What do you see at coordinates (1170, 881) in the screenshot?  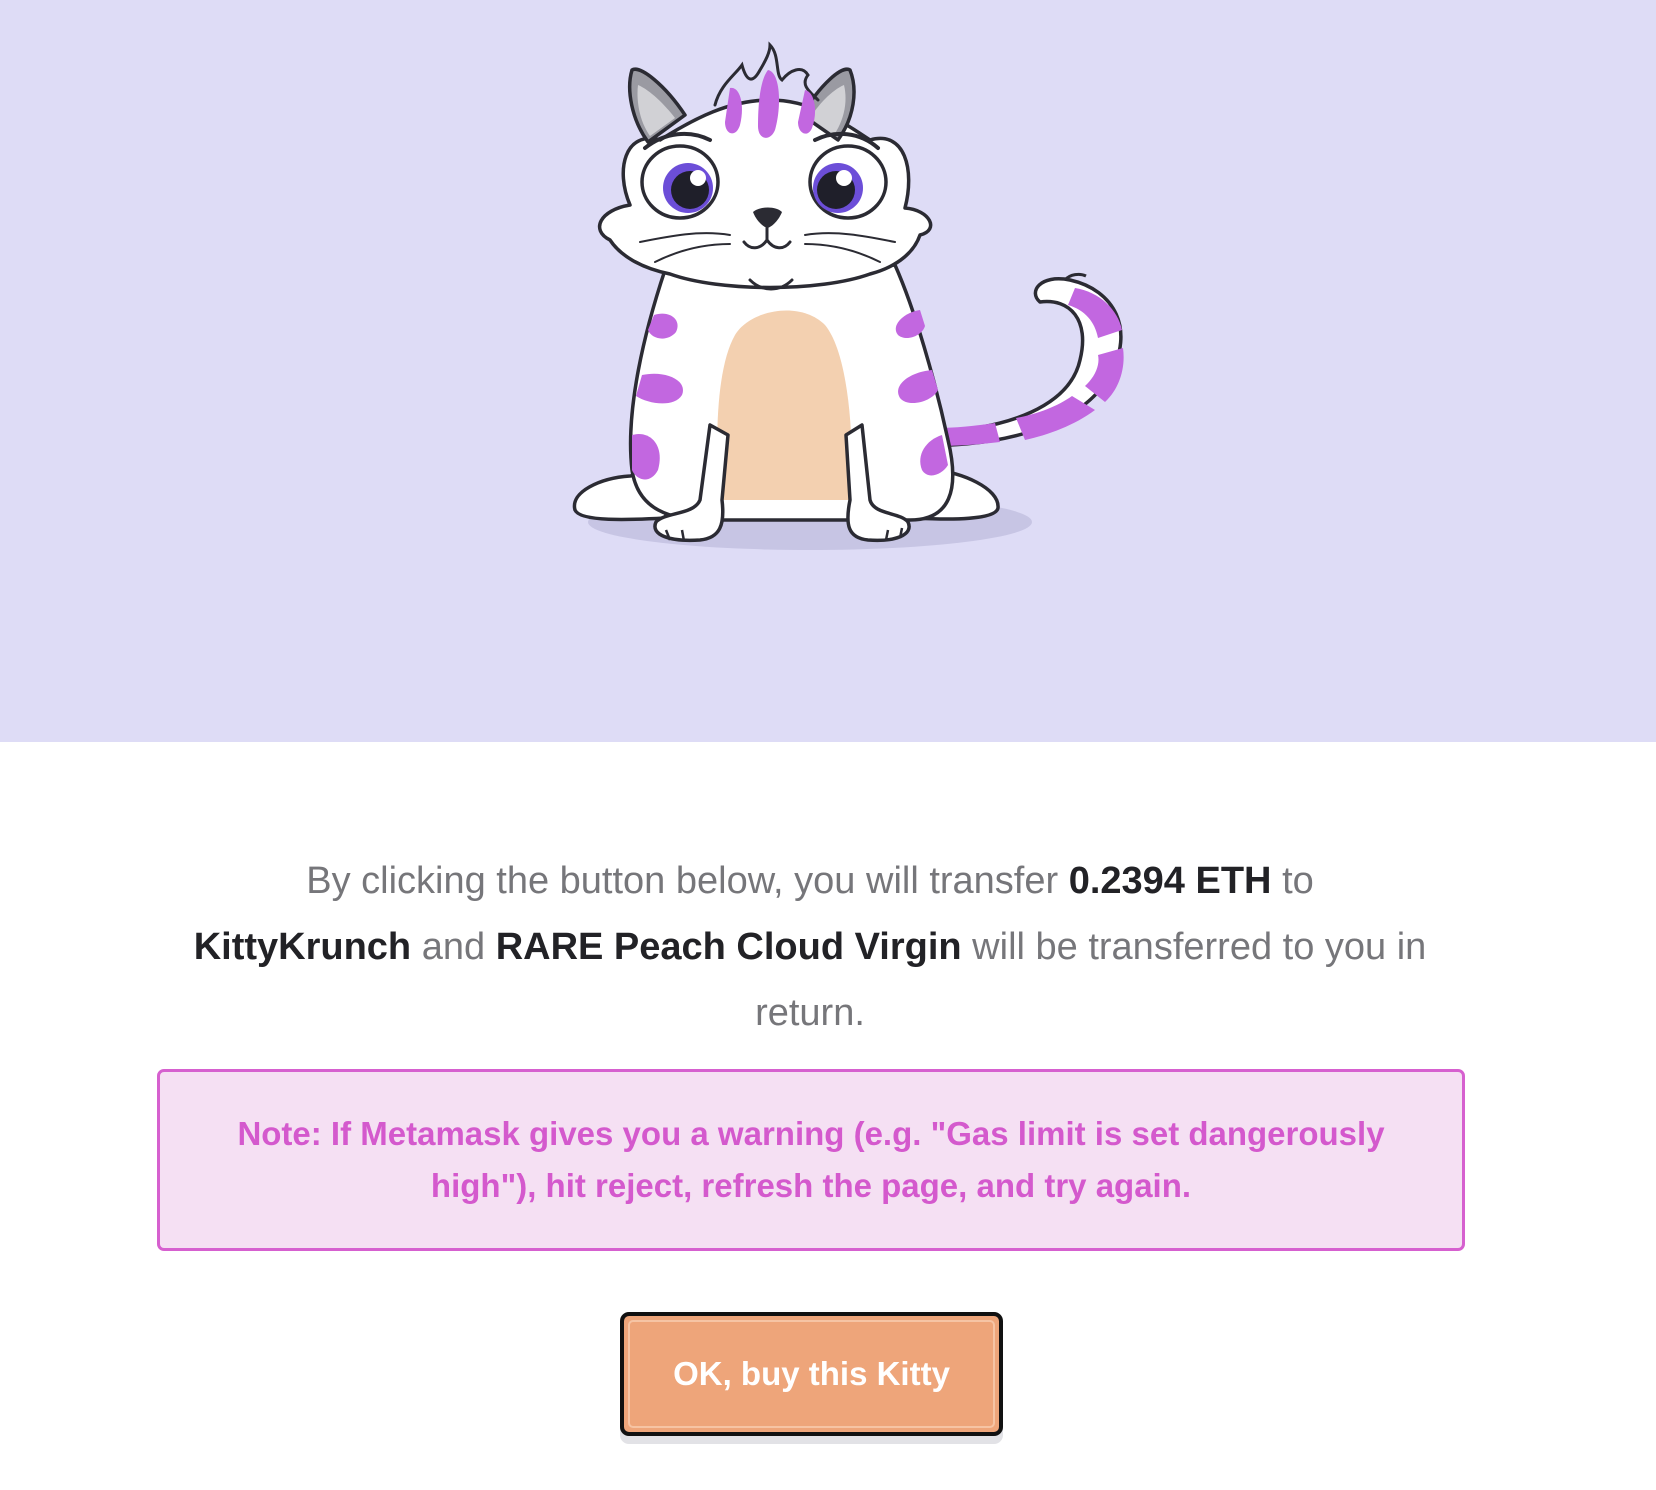 I see `price-amount: 0.2394 ETH` at bounding box center [1170, 881].